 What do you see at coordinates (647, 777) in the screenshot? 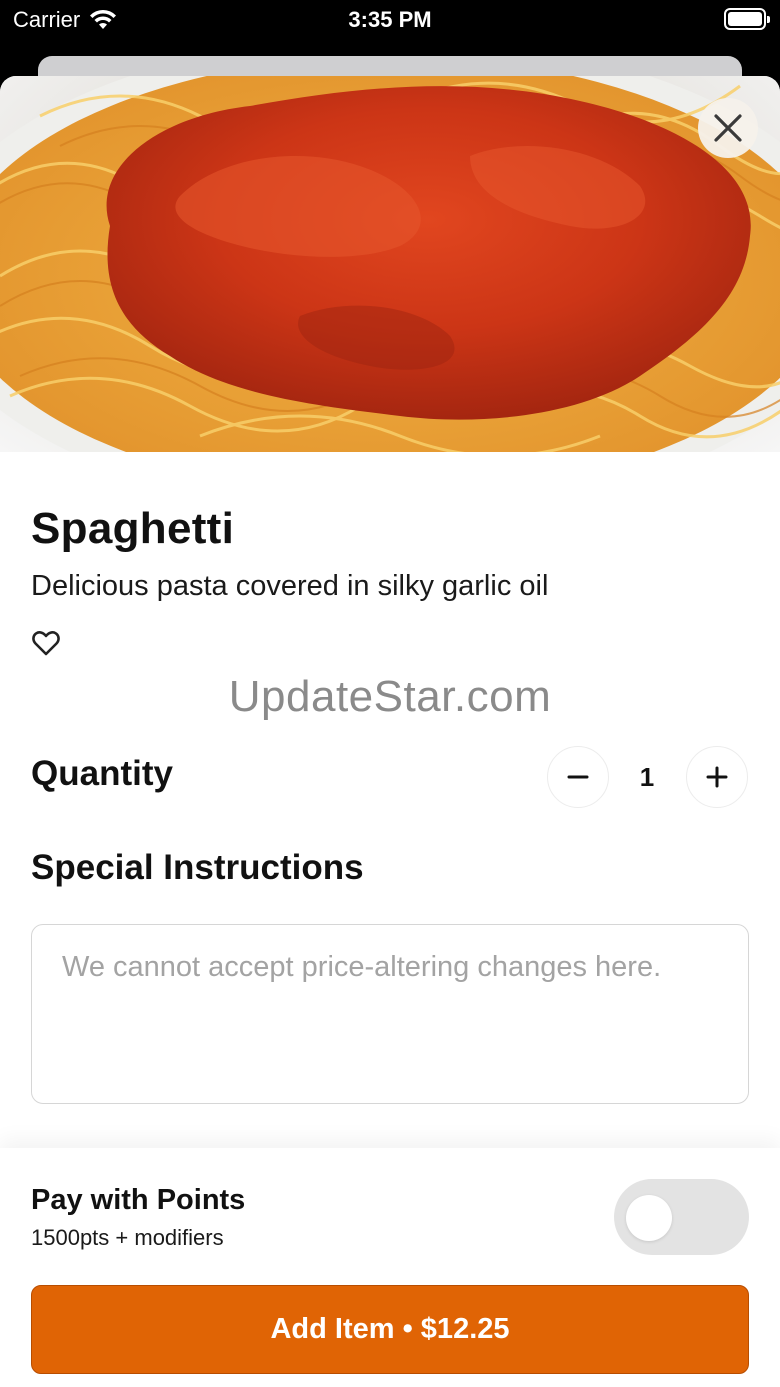
I see `quantity-value: 1` at bounding box center [647, 777].